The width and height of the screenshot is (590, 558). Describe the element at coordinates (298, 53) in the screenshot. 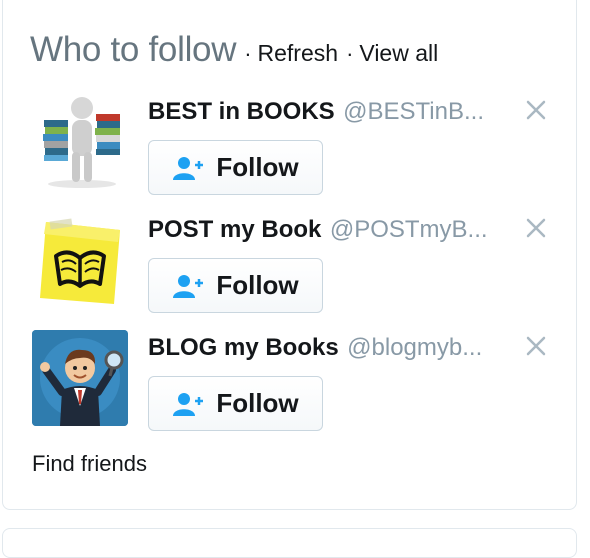

I see `refresh-link: Refresh` at that location.